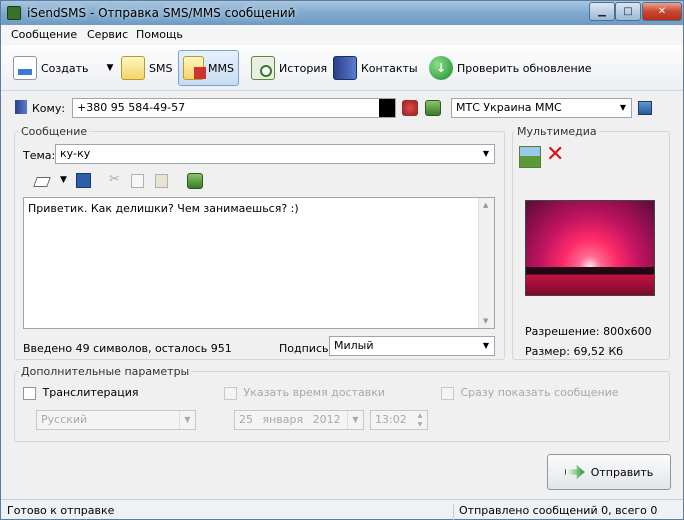 The height and width of the screenshot is (520, 684). Describe the element at coordinates (539, 392) in the screenshot. I see `show-now-label: Сразу показать сообщение` at that location.